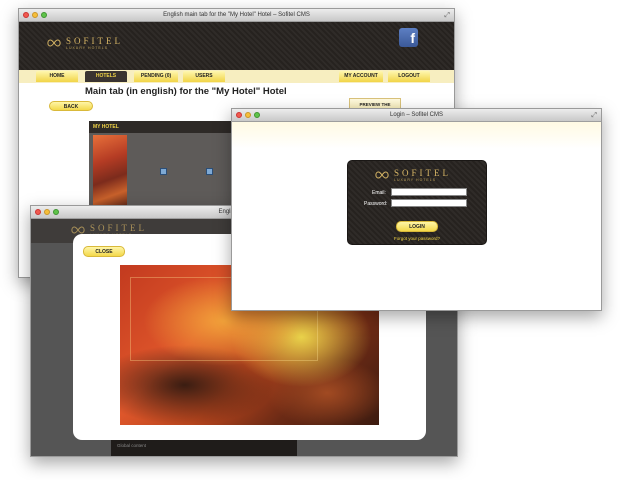  Describe the element at coordinates (361, 76) in the screenshot. I see `tab-my-account: MY ACCOUNT` at that location.